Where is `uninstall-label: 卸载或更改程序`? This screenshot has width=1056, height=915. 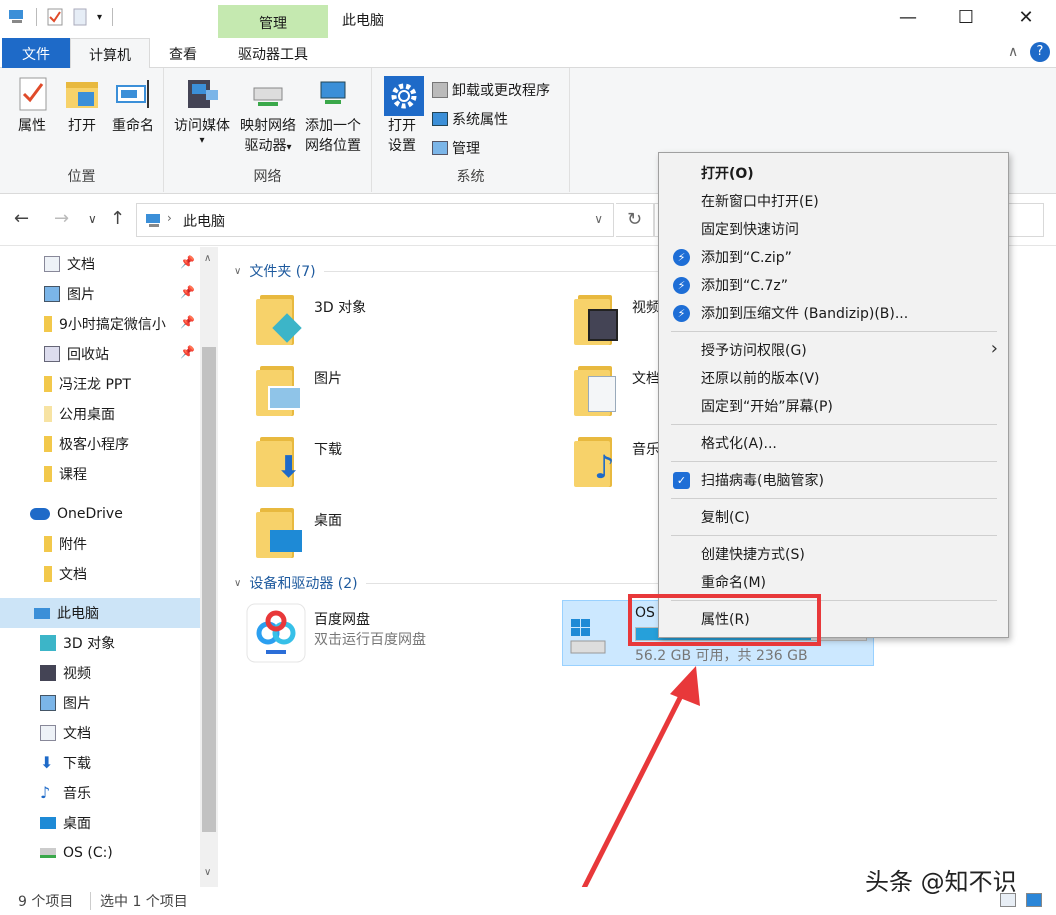 uninstall-label: 卸载或更改程序 is located at coordinates (501, 91).